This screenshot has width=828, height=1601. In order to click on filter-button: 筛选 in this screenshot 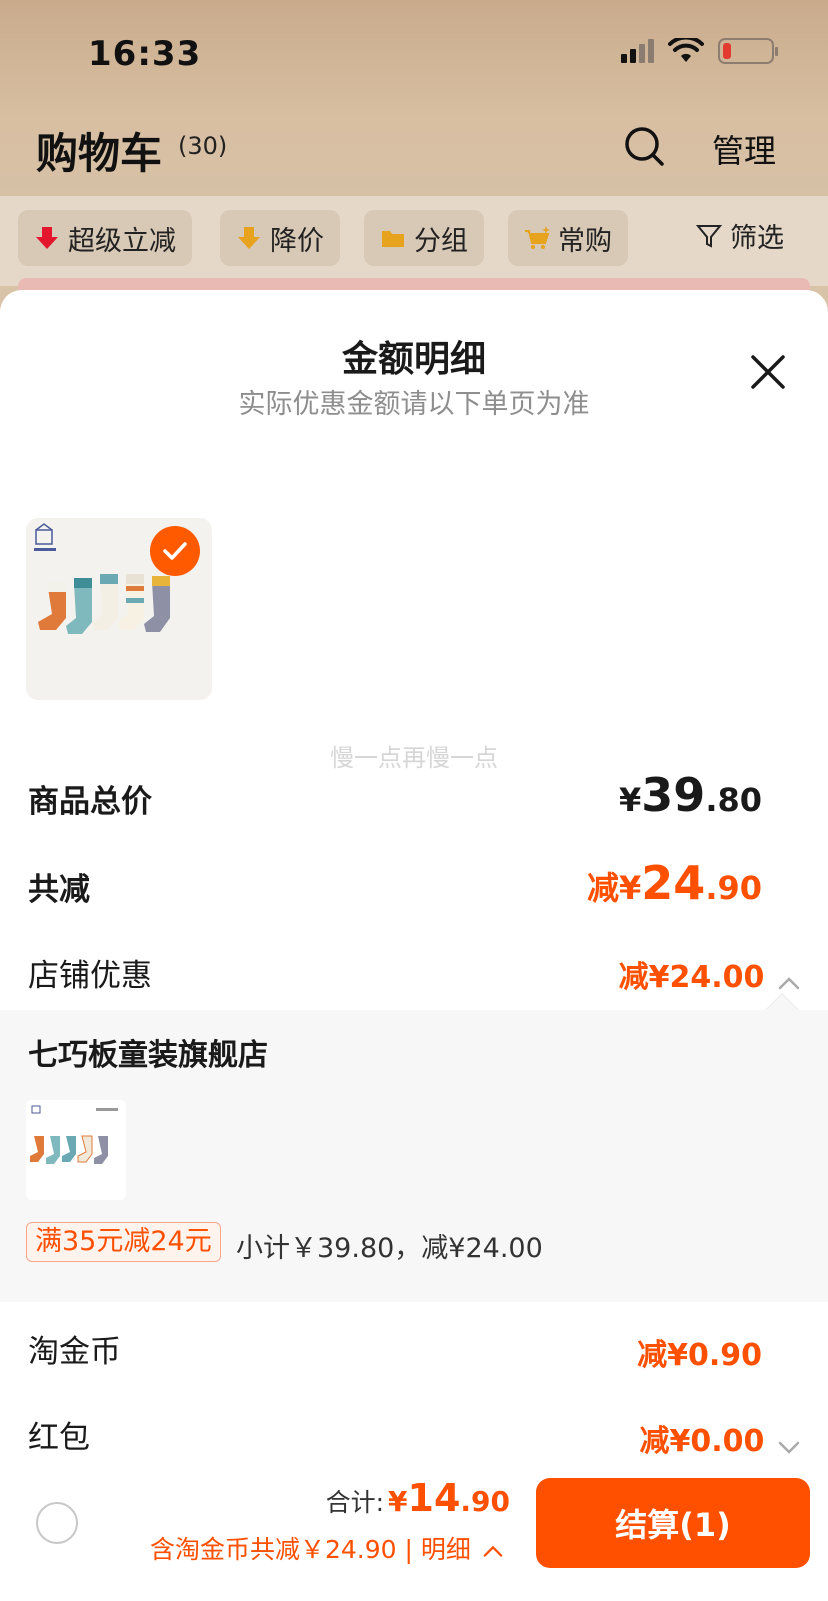, I will do `click(740, 235)`.